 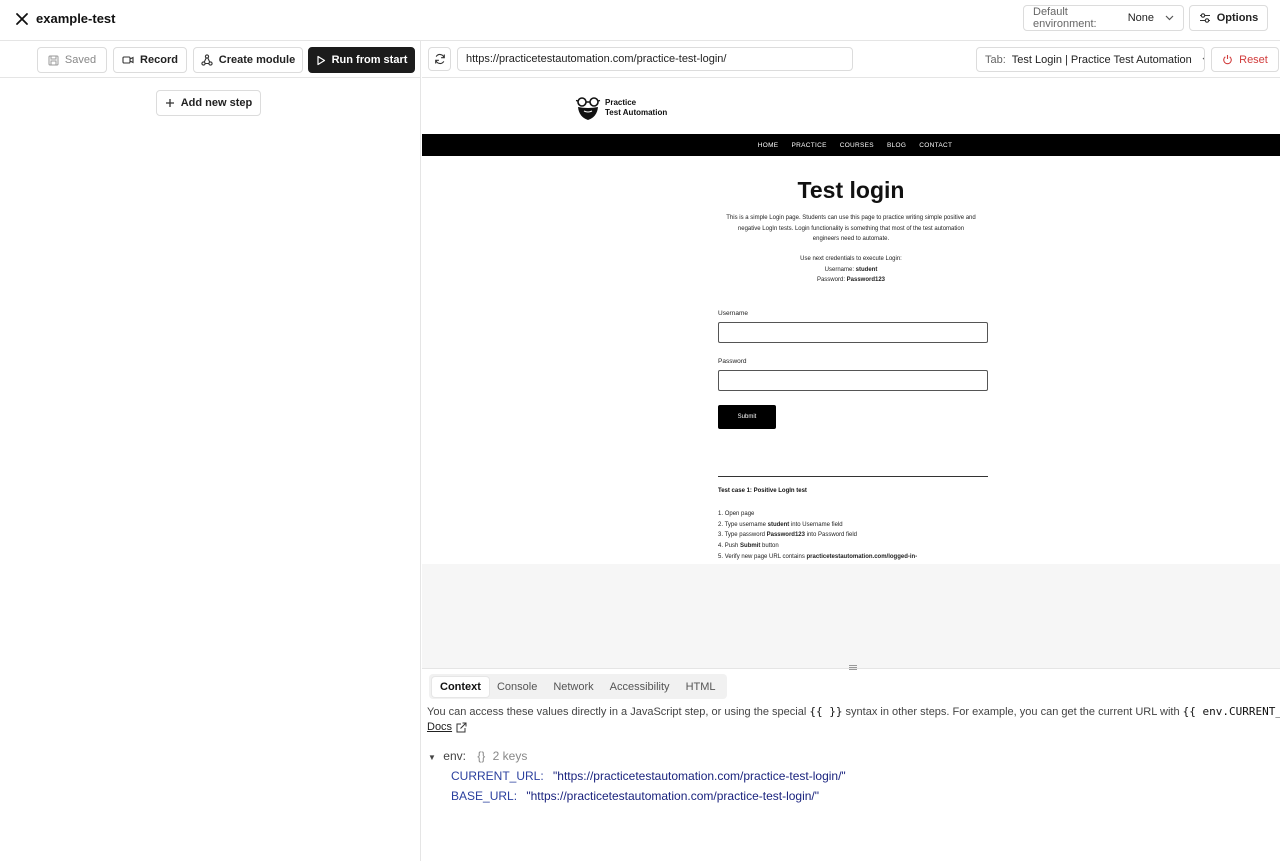 I want to click on docs-link: Docs, so click(x=447, y=727).